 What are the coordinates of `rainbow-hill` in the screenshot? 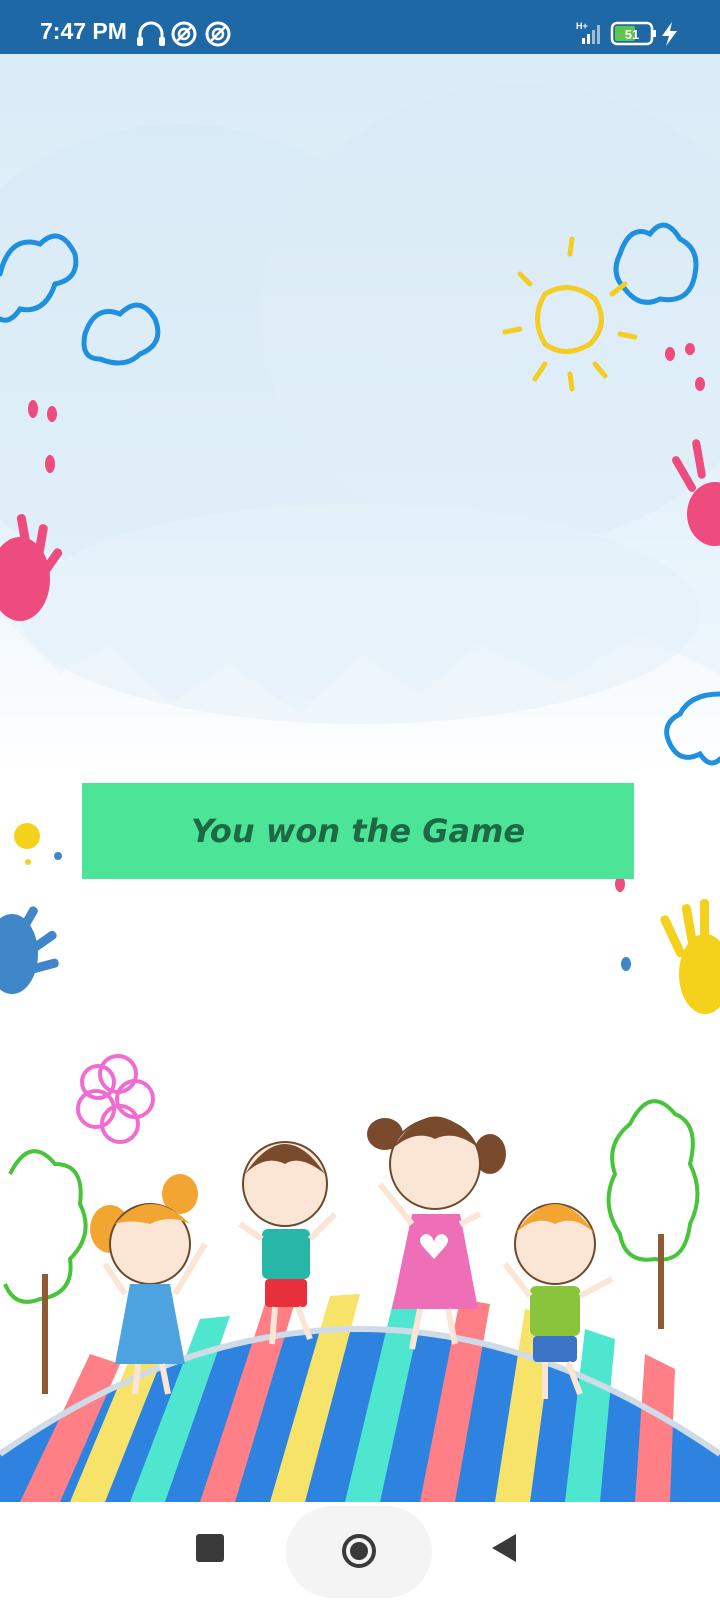 It's located at (360, 1398).